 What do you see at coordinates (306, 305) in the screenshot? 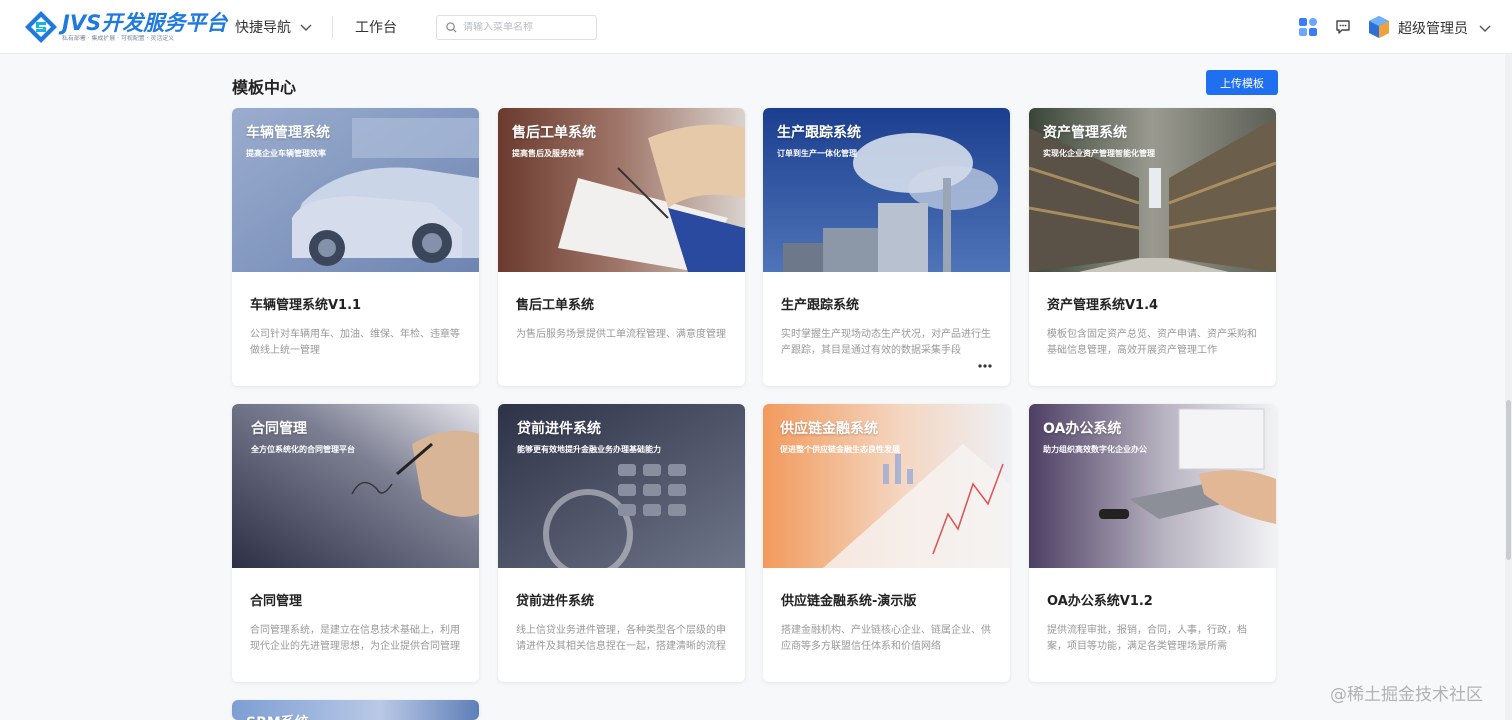
I see `card-title: 车辆管理系统V1.1` at bounding box center [306, 305].